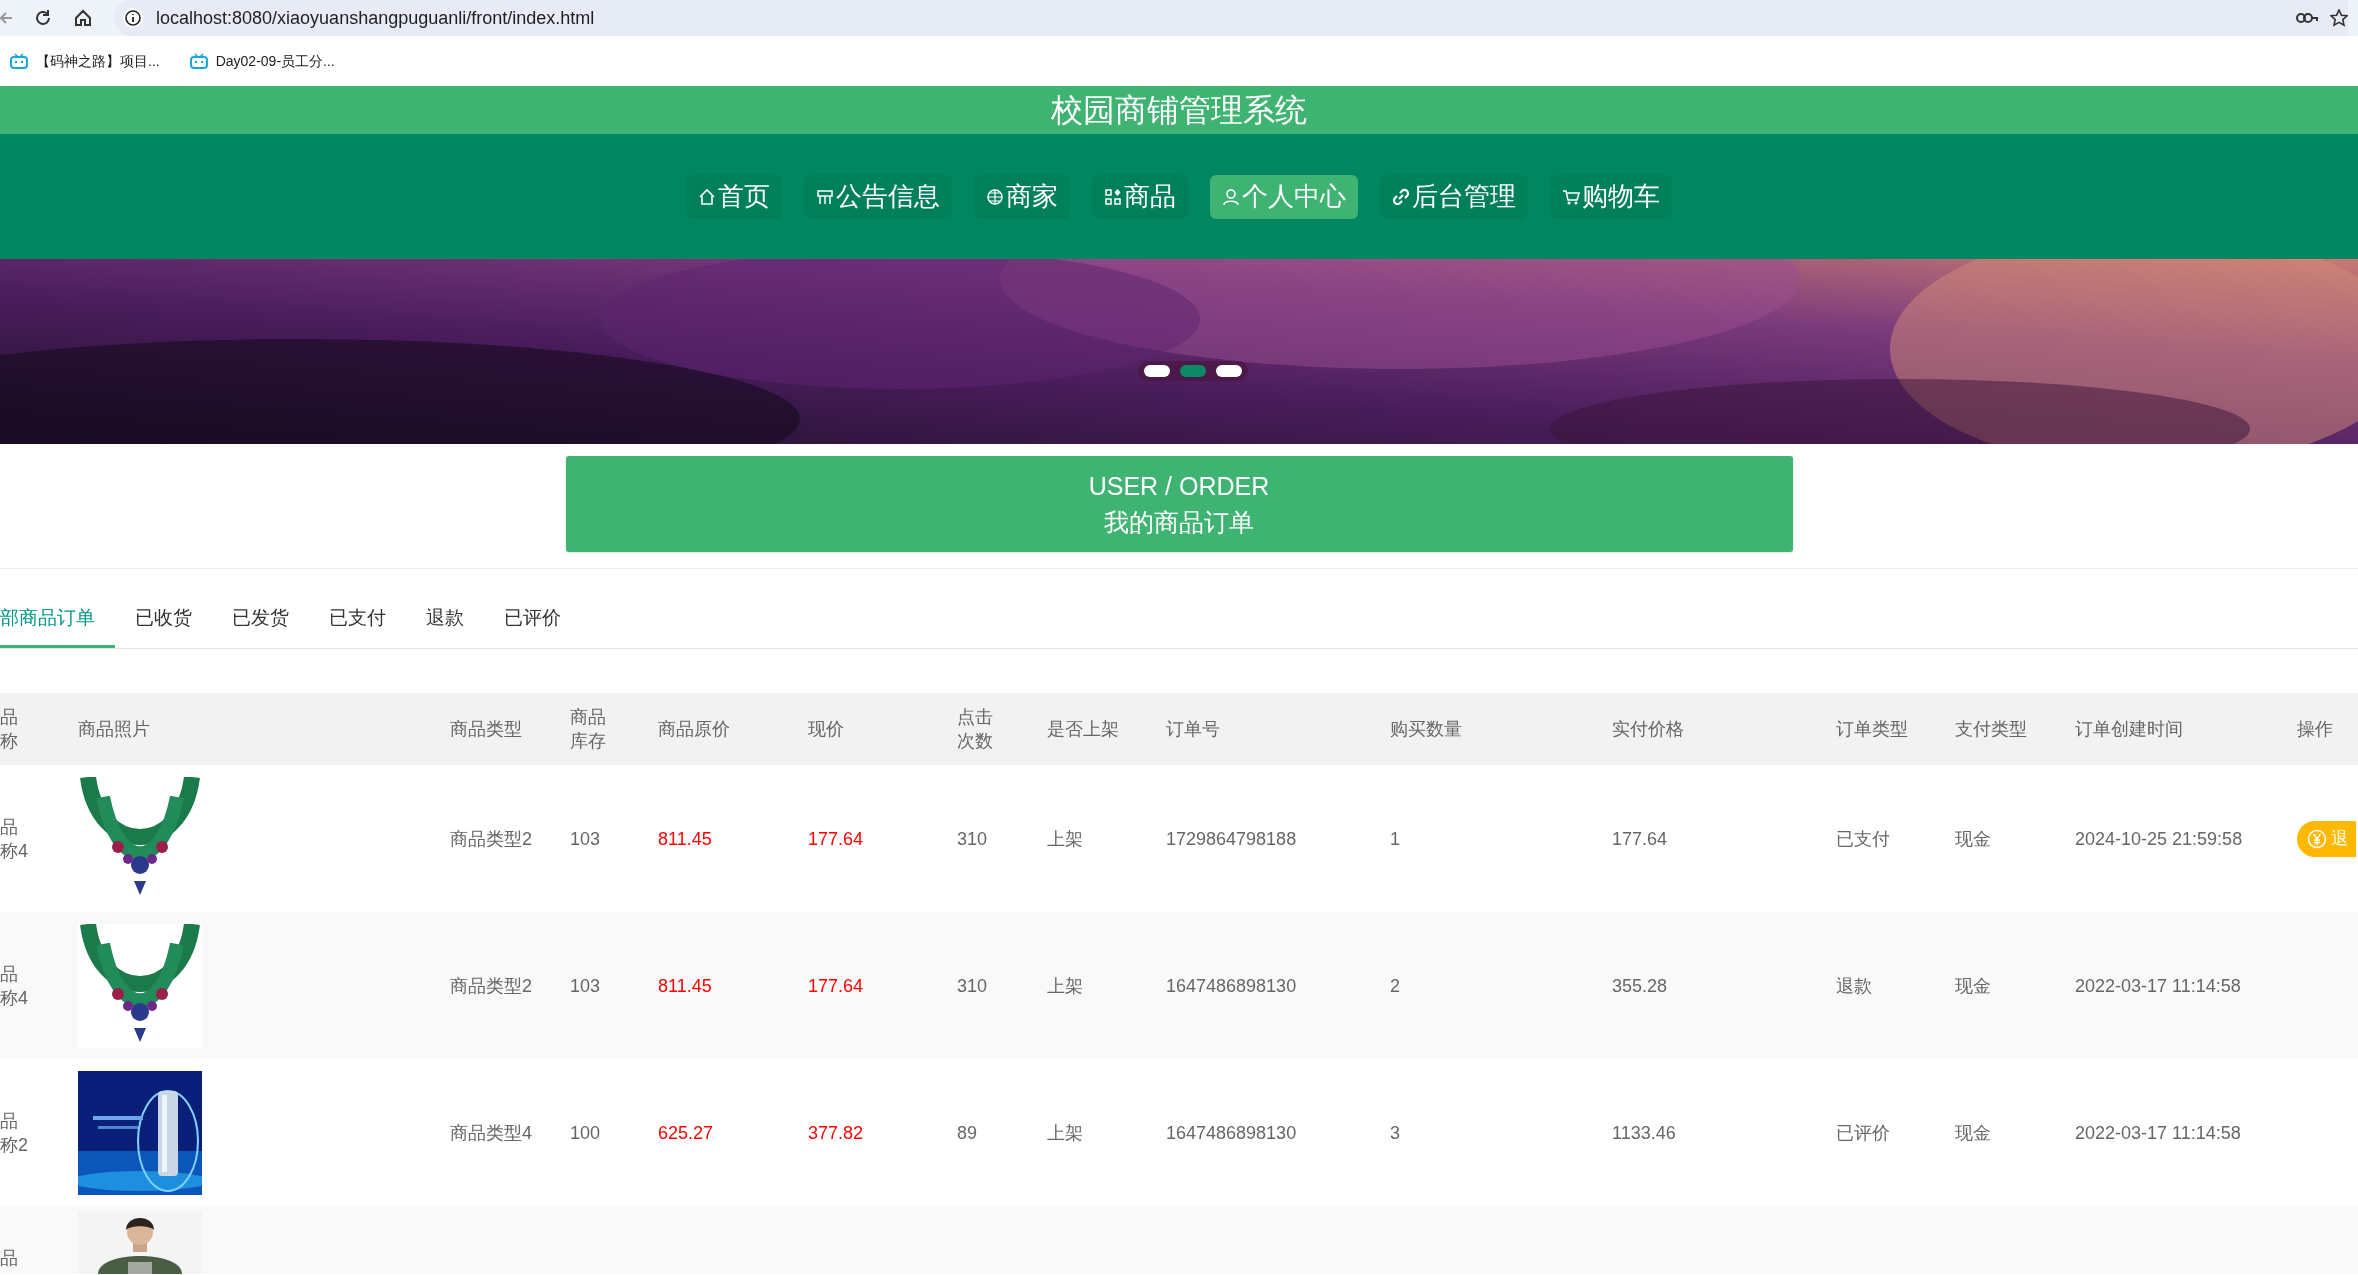 Image resolution: width=2358 pixels, height=1275 pixels. Describe the element at coordinates (825, 196) in the screenshot. I see `notice-icon` at that location.